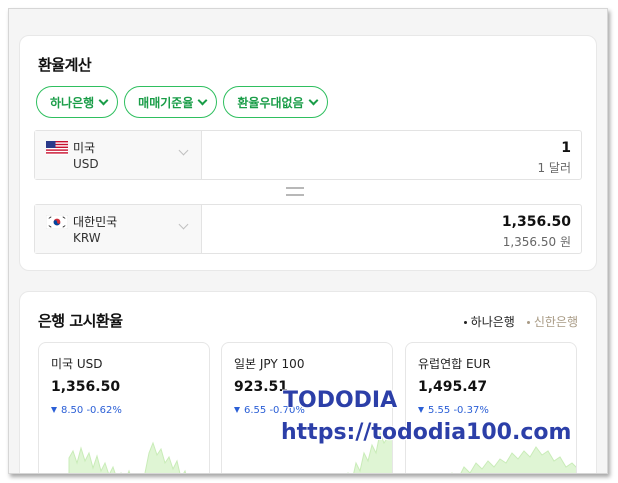 The image size is (618, 483). Describe the element at coordinates (536, 222) in the screenshot. I see `to-amount: 1,356.50` at that location.